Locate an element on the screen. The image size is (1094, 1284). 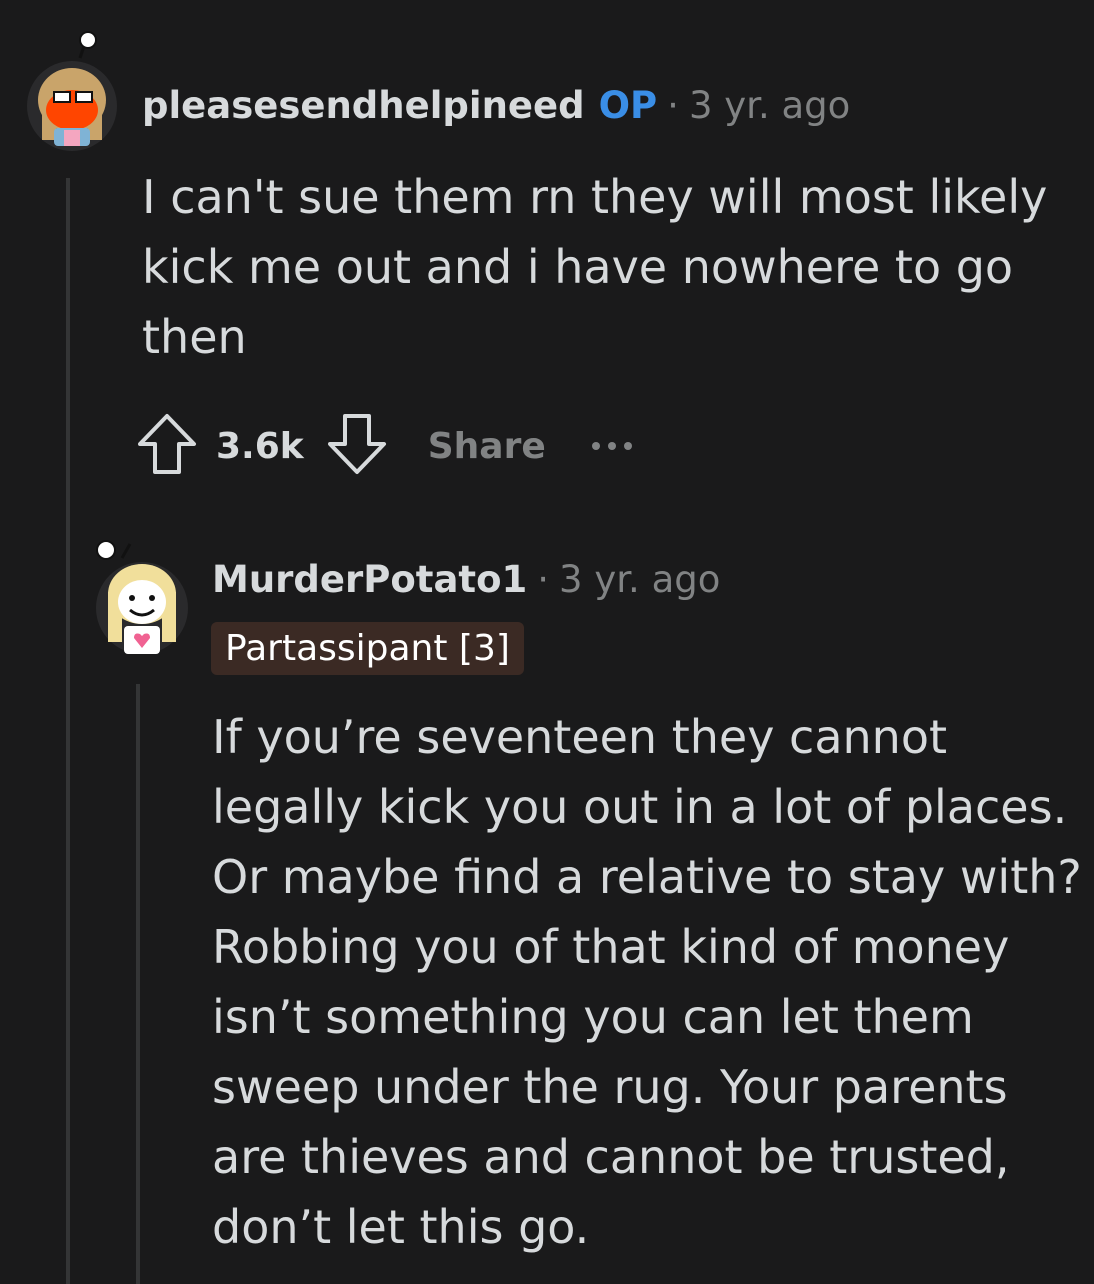
comment-meta: MurderPotato1 · 3 yr. ago is located at coordinates (466, 579).